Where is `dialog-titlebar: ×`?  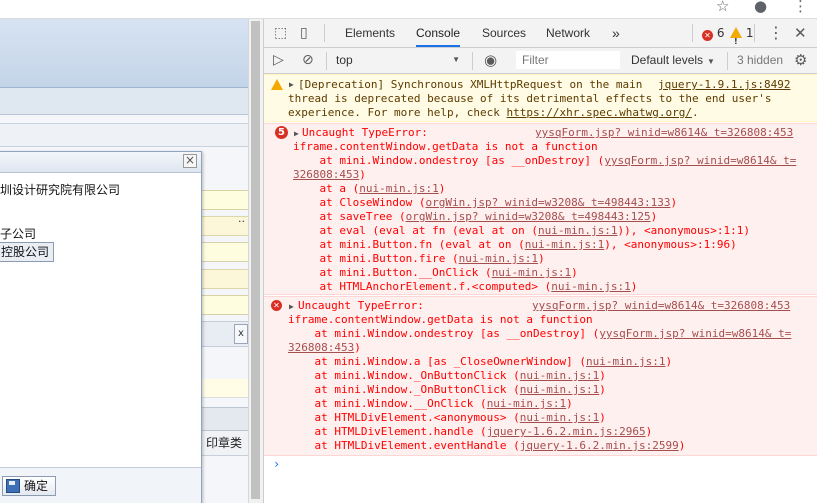 dialog-titlebar: × is located at coordinates (100, 162).